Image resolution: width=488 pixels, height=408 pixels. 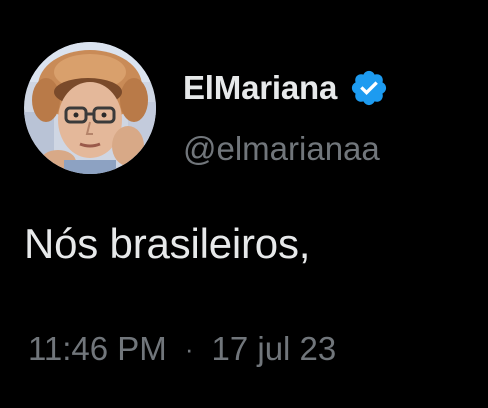 What do you see at coordinates (167, 243) in the screenshot?
I see `tweet-text: Nós brasileiros,` at bounding box center [167, 243].